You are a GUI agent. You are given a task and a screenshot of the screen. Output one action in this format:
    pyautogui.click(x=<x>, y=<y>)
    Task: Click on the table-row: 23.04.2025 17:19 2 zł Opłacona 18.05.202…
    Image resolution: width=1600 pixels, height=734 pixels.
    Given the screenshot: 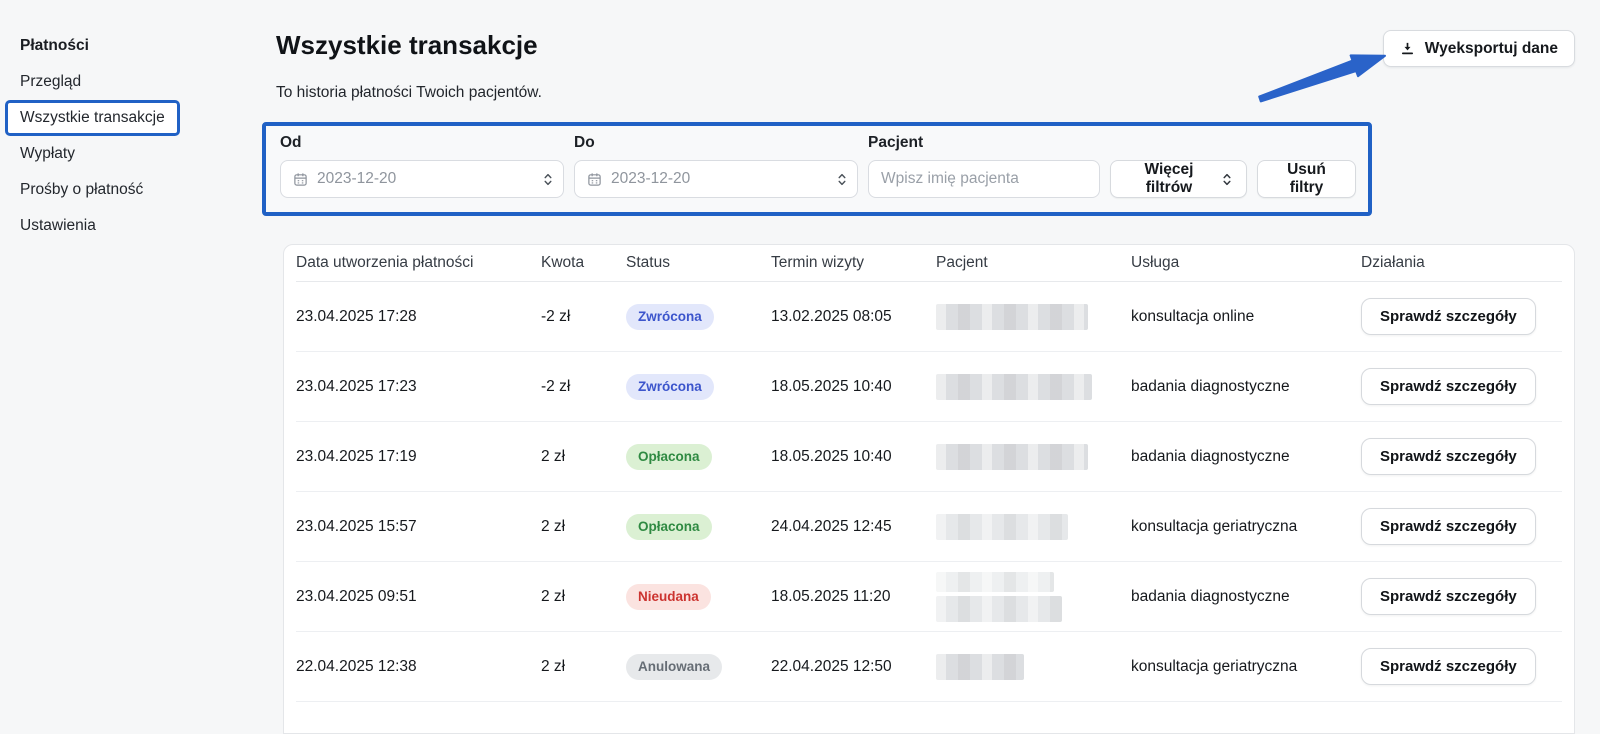 What is the action you would take?
    pyautogui.click(x=929, y=457)
    